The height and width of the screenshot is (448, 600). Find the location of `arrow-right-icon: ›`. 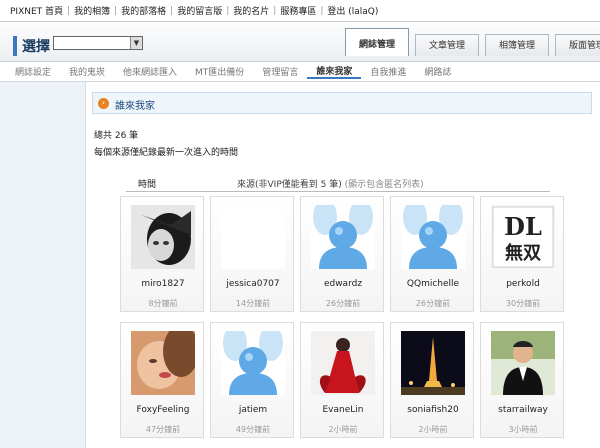

arrow-right-icon: › is located at coordinates (103, 103).